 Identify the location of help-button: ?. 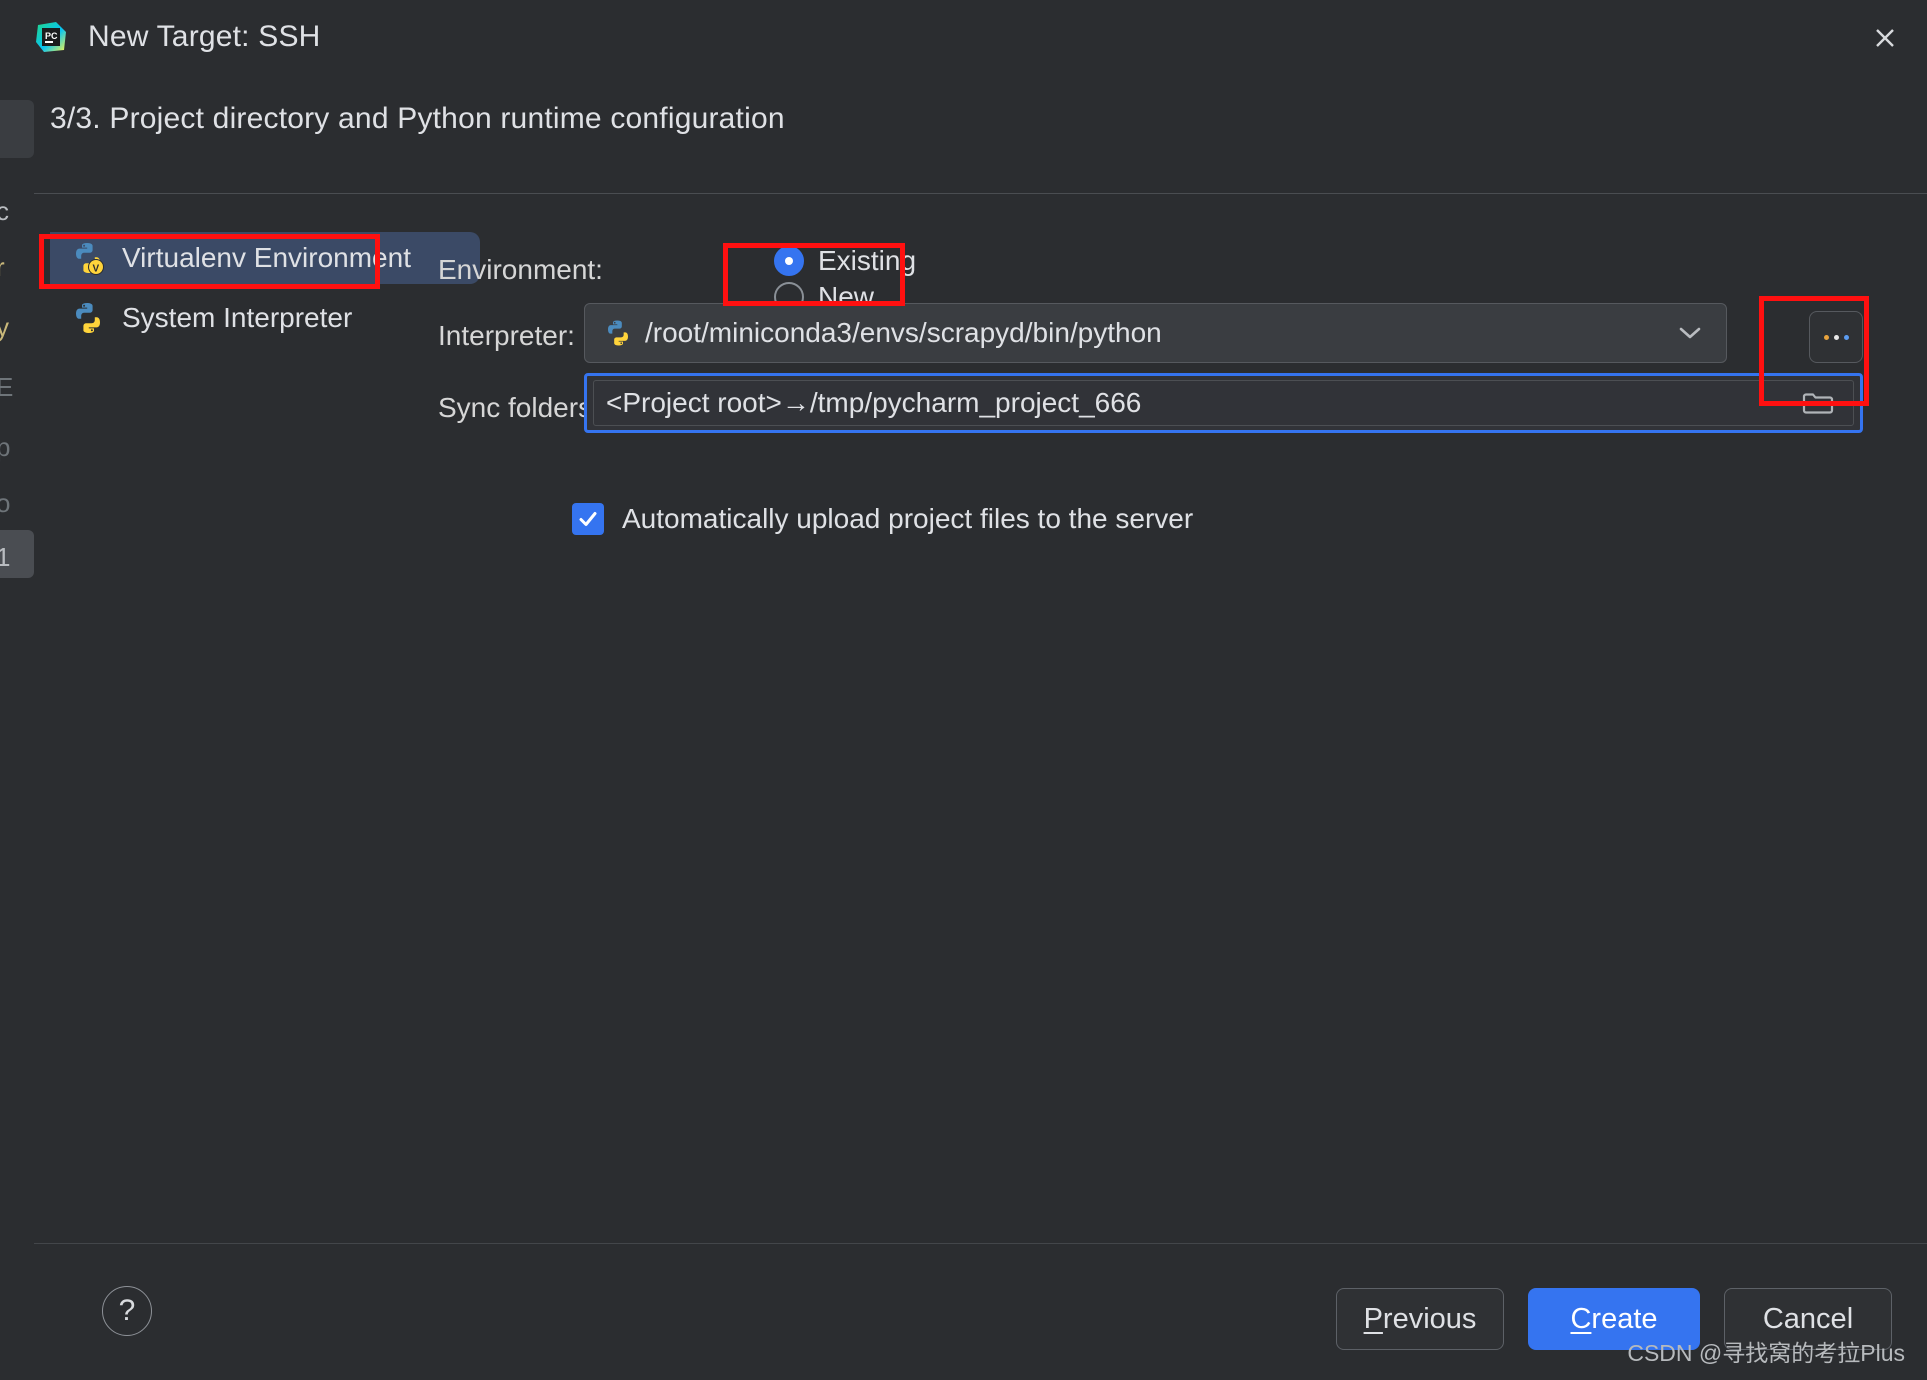
(127, 1311).